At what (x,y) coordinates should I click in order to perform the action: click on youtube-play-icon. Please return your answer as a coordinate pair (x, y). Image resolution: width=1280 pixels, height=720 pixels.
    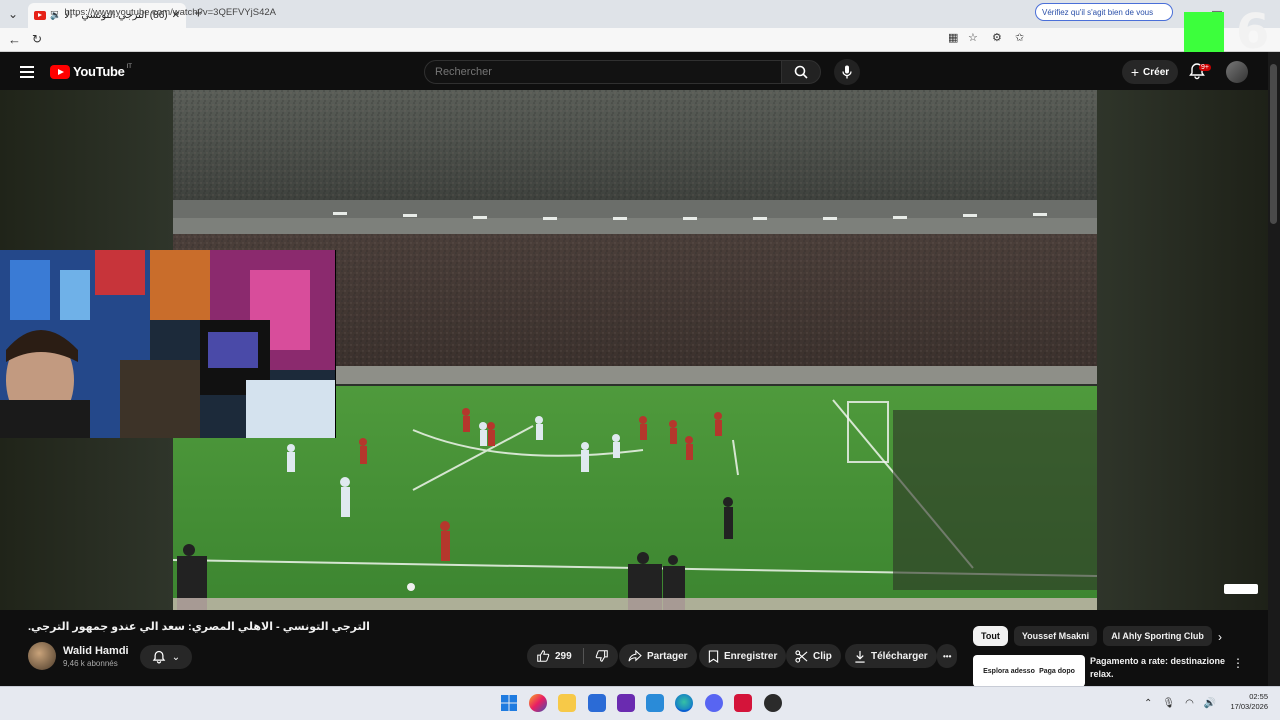
    Looking at the image, I should click on (60, 71).